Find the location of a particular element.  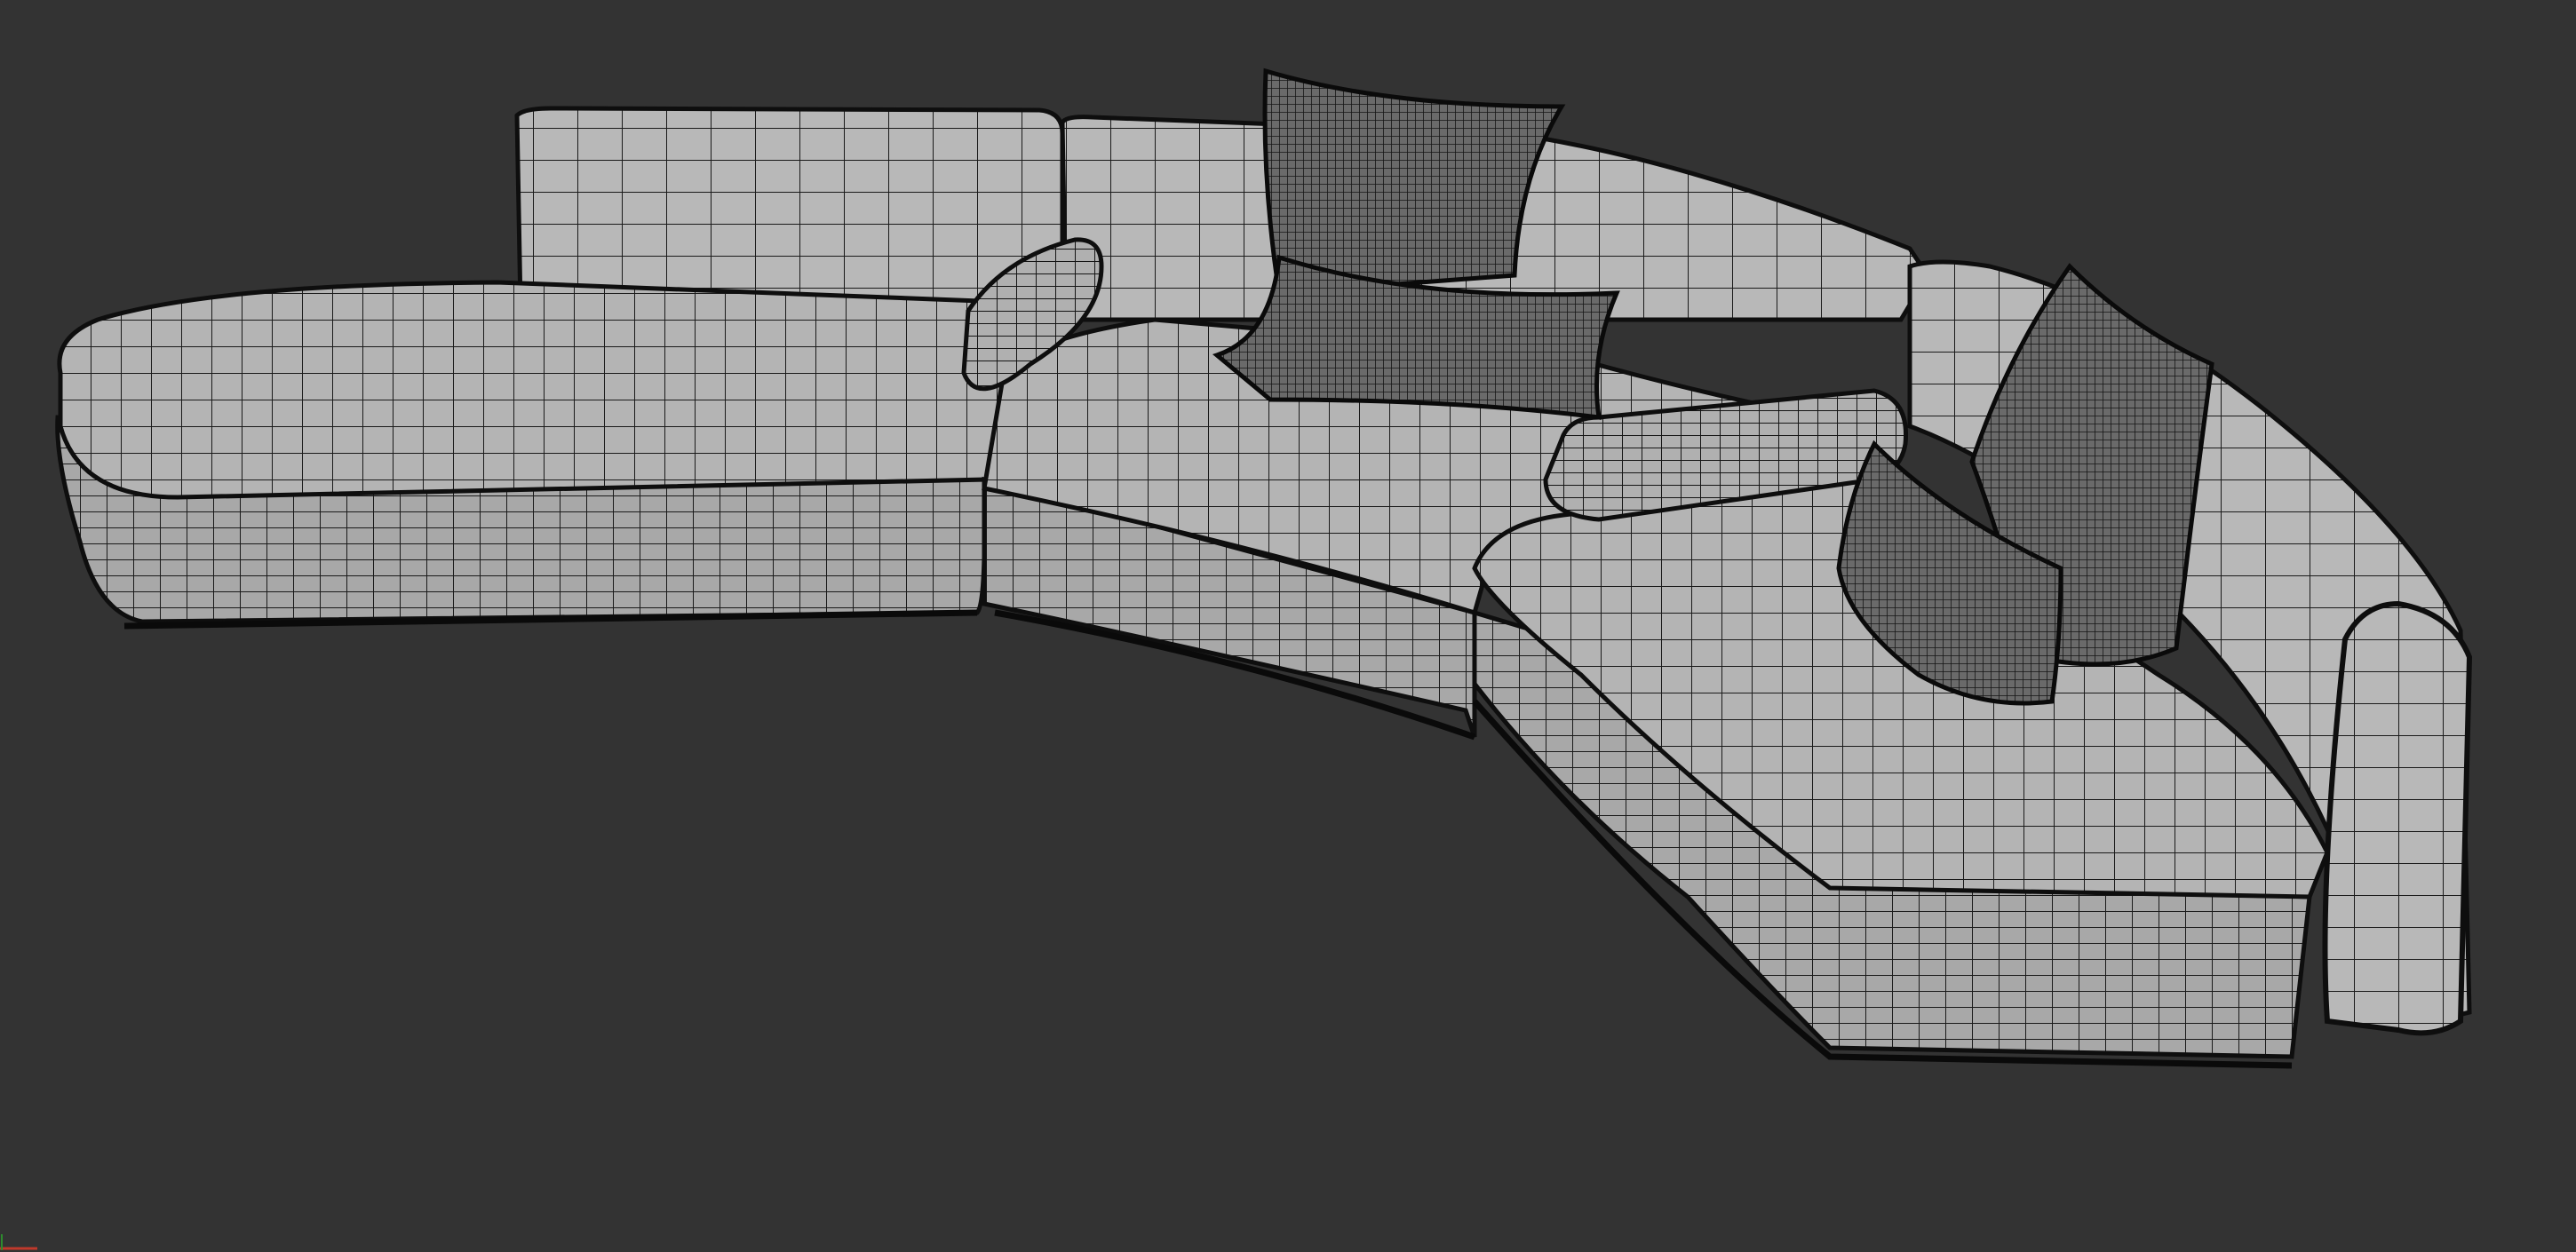

axis-gizmo-icon is located at coordinates (18, 1242).